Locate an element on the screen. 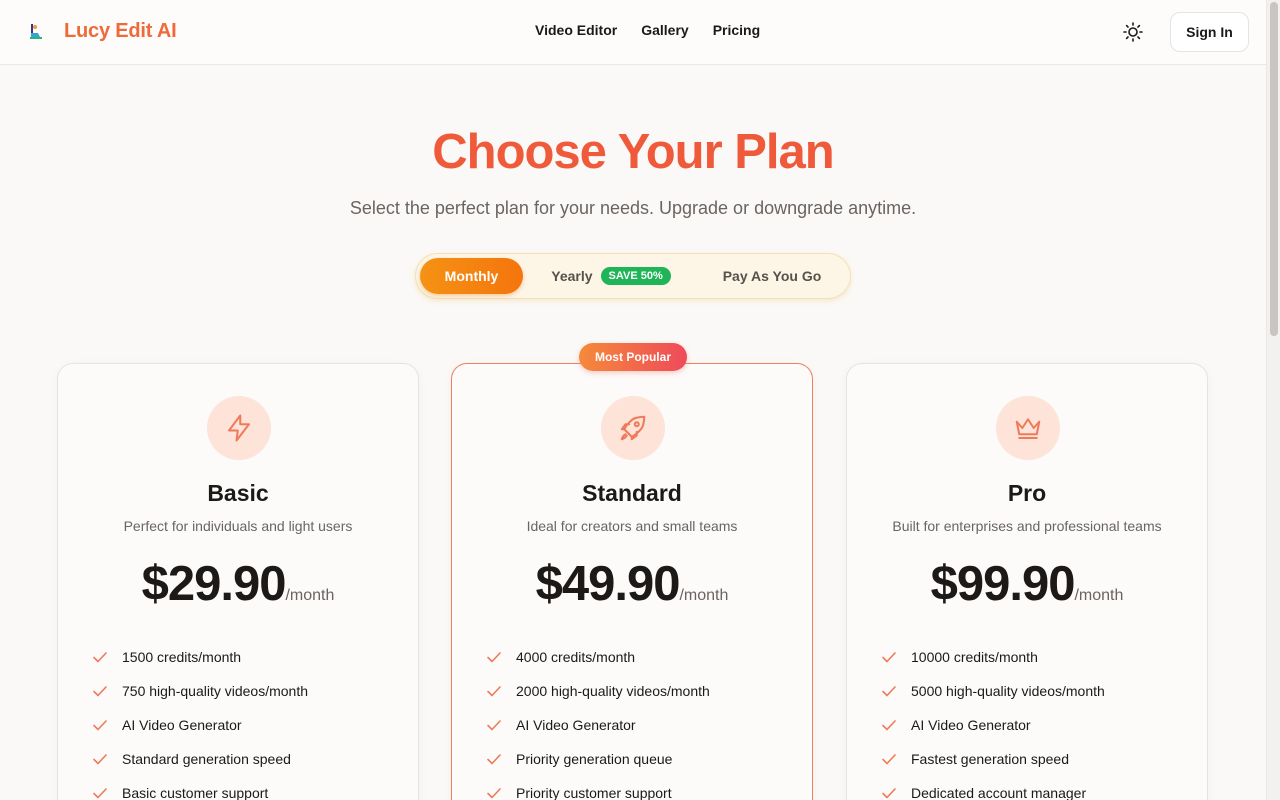 This screenshot has height=800, width=1280. plan-icon-pro is located at coordinates (1028, 428).